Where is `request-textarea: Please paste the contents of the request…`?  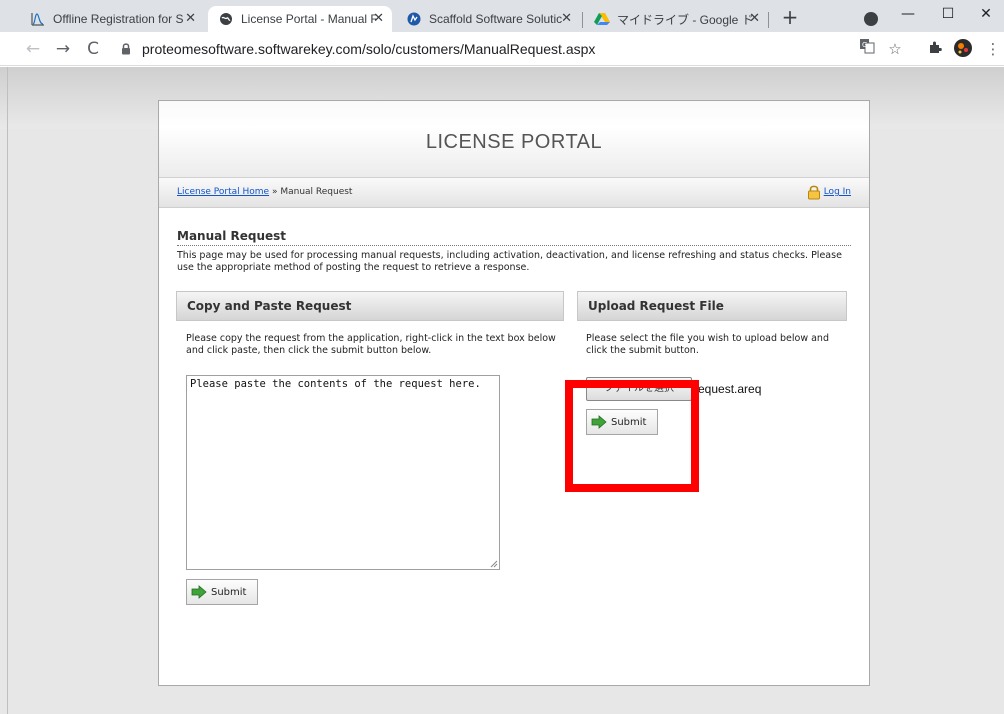 request-textarea: Please paste the contents of the request… is located at coordinates (343, 472).